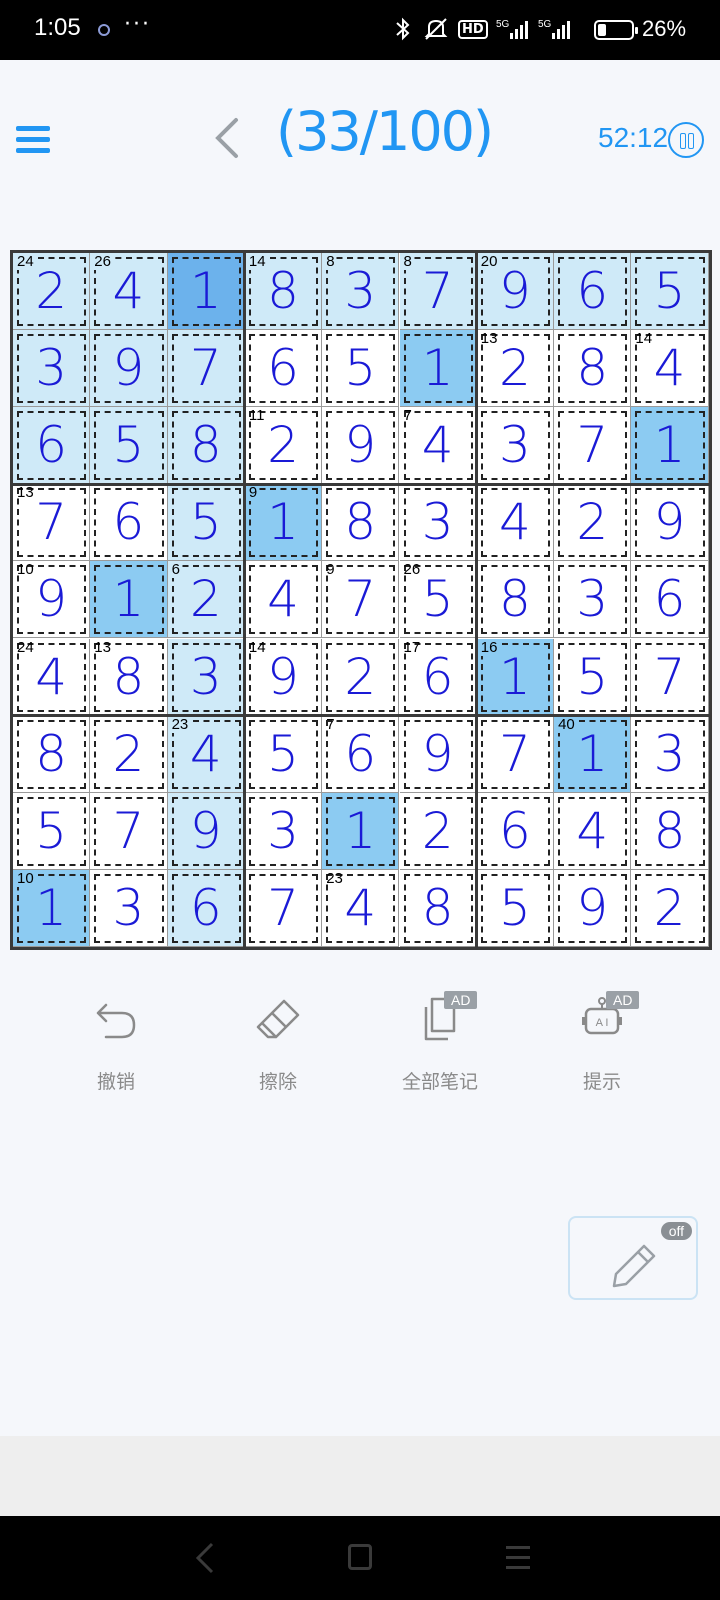  What do you see at coordinates (129, 677) in the screenshot?
I see `board-cell: 8 13` at bounding box center [129, 677].